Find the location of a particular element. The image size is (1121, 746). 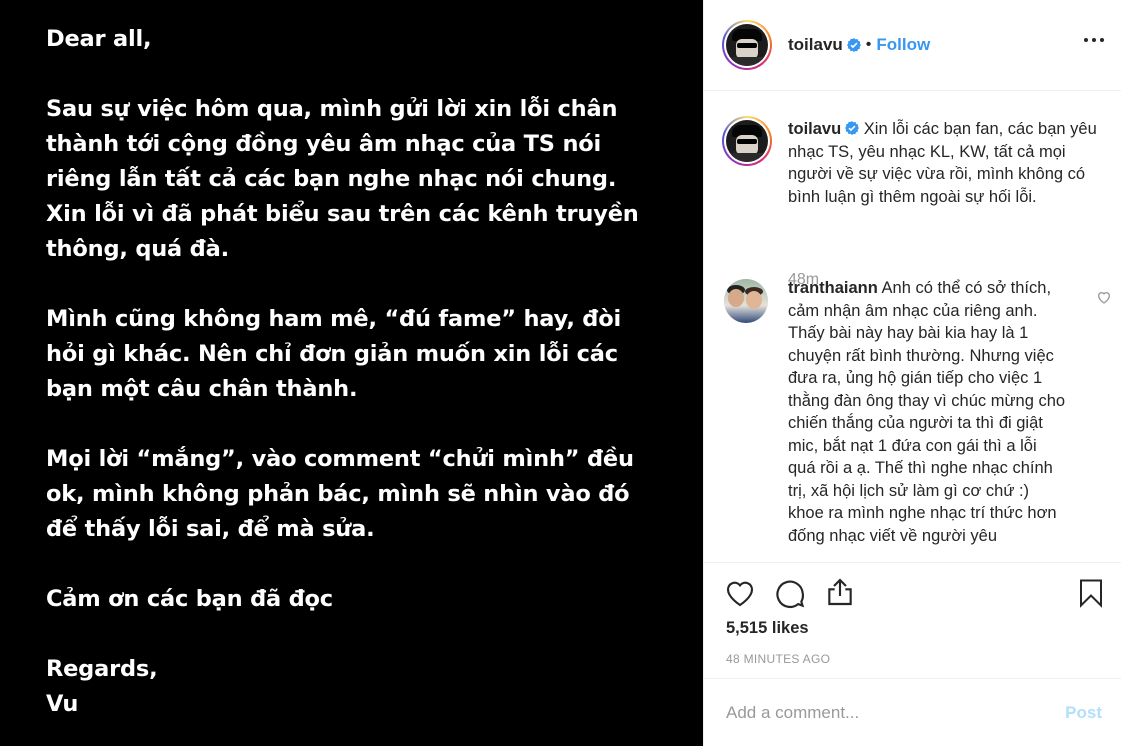

comment-bubble-icon is located at coordinates (790, 593).